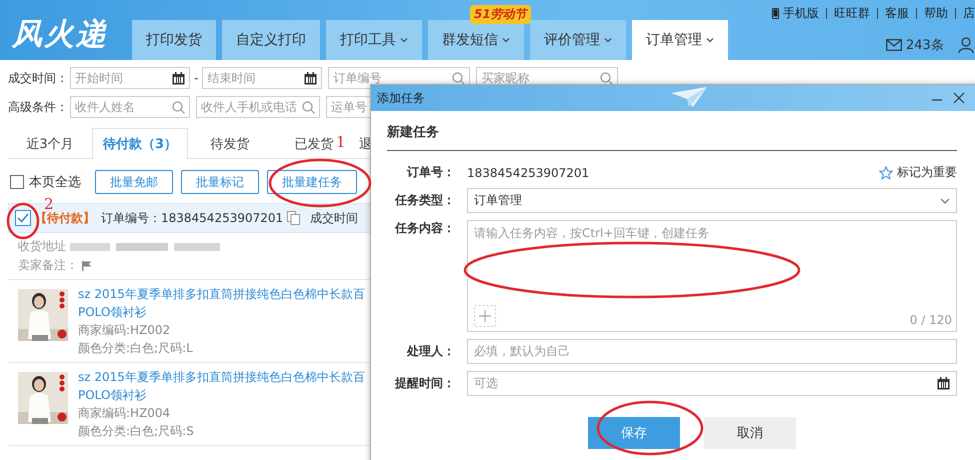  What do you see at coordinates (712, 200) in the screenshot?
I see `task-type-dropdown: 订单管理` at bounding box center [712, 200].